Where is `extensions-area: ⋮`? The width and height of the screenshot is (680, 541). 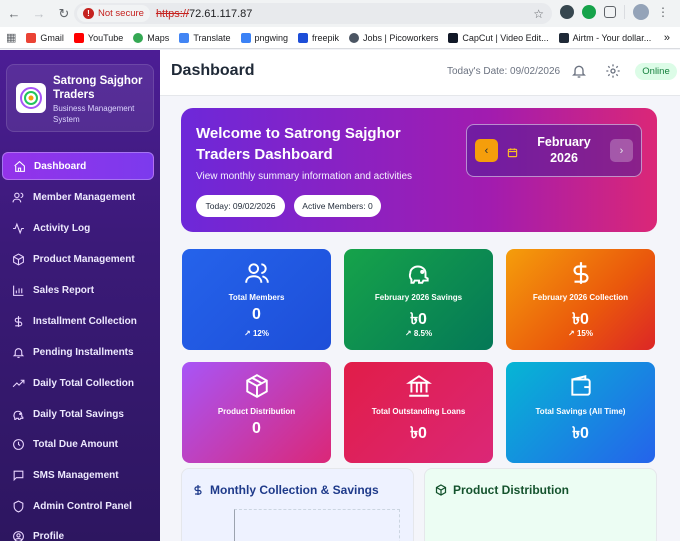 extensions-area: ⋮ is located at coordinates (614, 12).